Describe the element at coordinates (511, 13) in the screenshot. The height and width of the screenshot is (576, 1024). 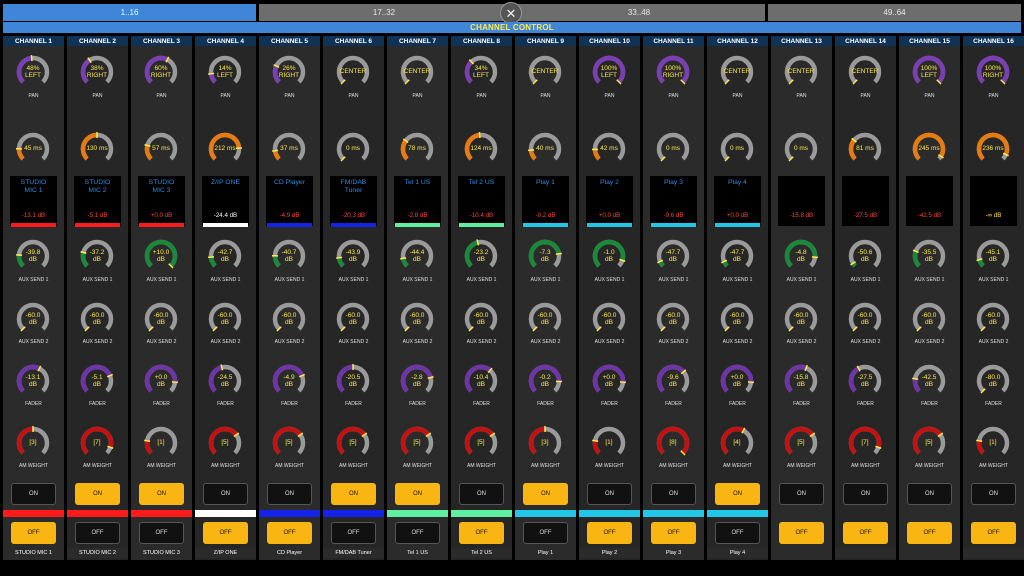
I see `close-icon: ✕` at that location.